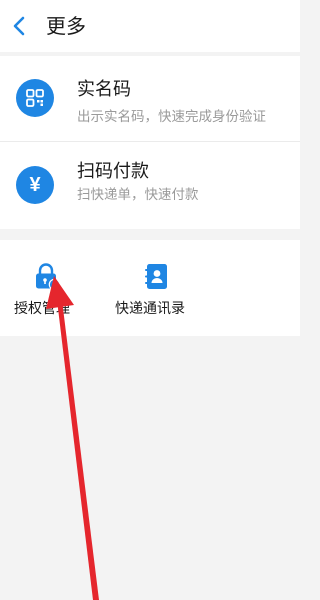  What do you see at coordinates (171, 117) in the screenshot?
I see `item-description: 出示实名码，快速完成身份验证` at bounding box center [171, 117].